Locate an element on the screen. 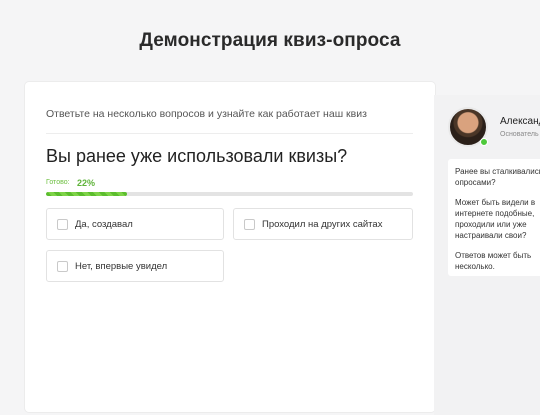  option-label: Нет, впервые увидел is located at coordinates (121, 266).